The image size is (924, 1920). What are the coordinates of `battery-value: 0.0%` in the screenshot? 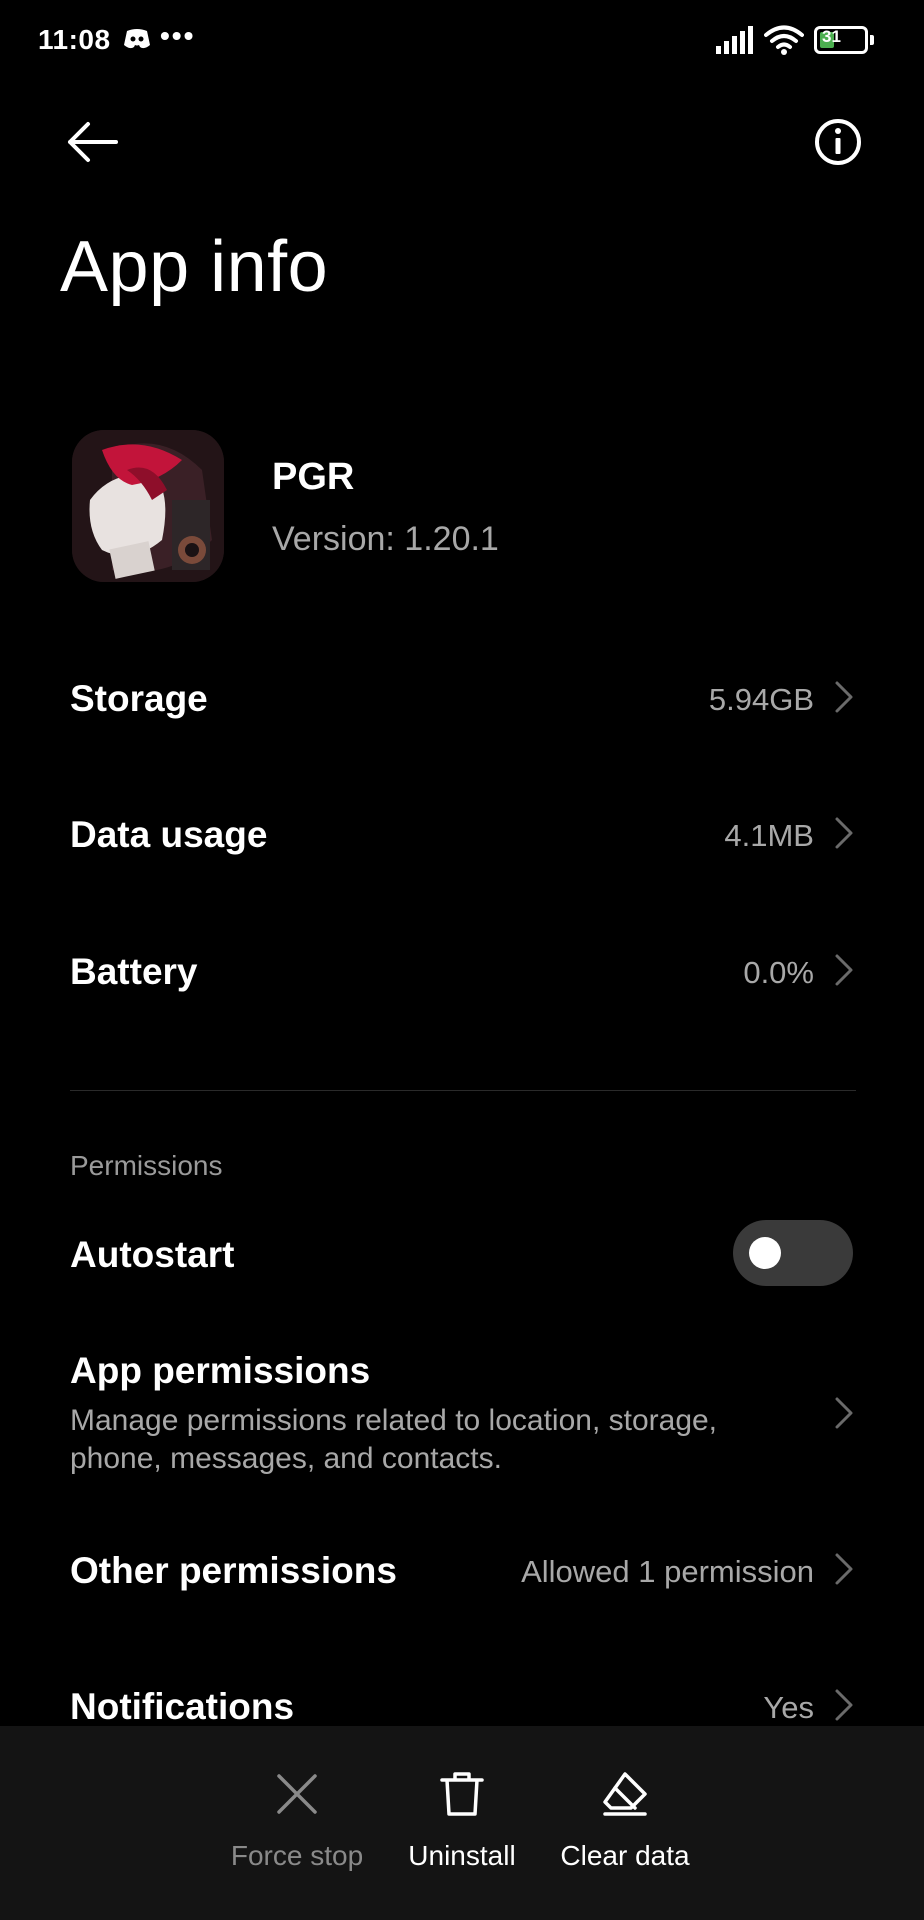 It's located at (778, 972).